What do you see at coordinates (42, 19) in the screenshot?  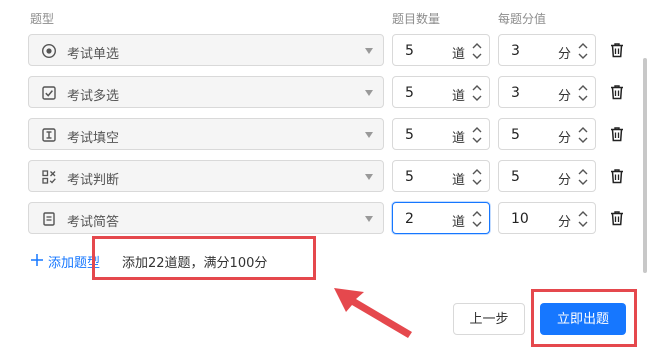 I see `header-type: 题型` at bounding box center [42, 19].